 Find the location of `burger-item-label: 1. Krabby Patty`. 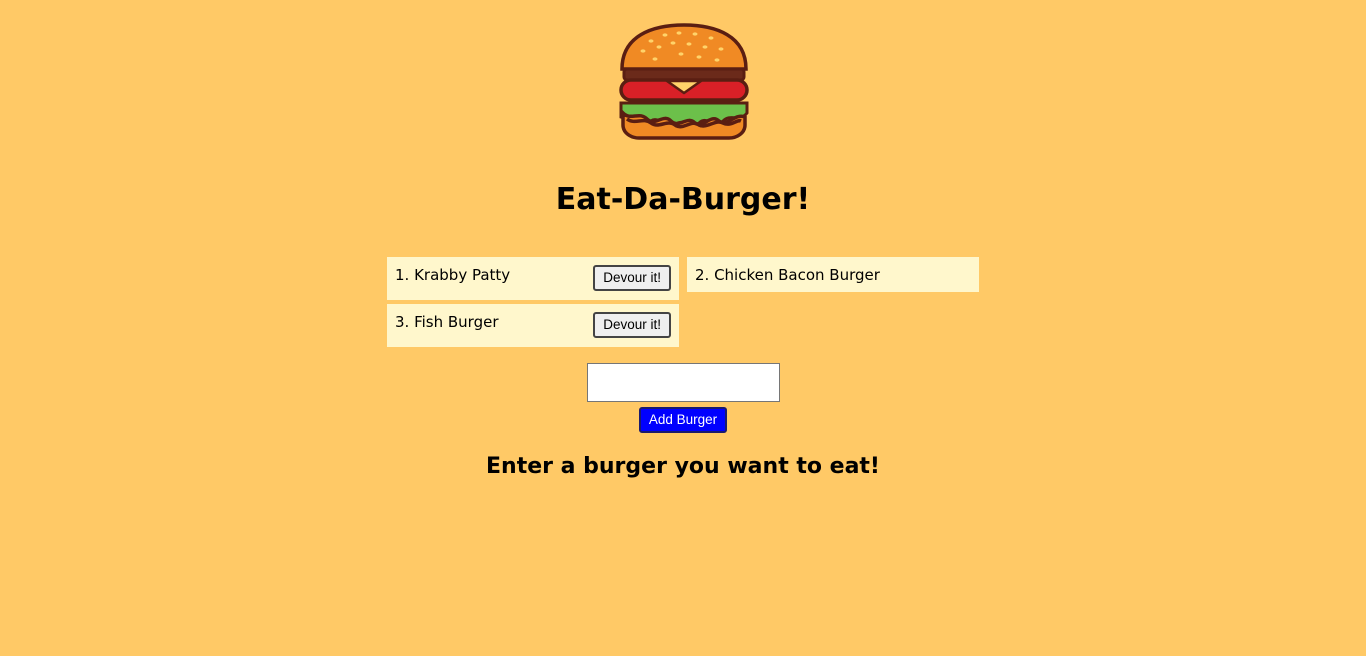

burger-item-label: 1. Krabby Patty is located at coordinates (453, 275).